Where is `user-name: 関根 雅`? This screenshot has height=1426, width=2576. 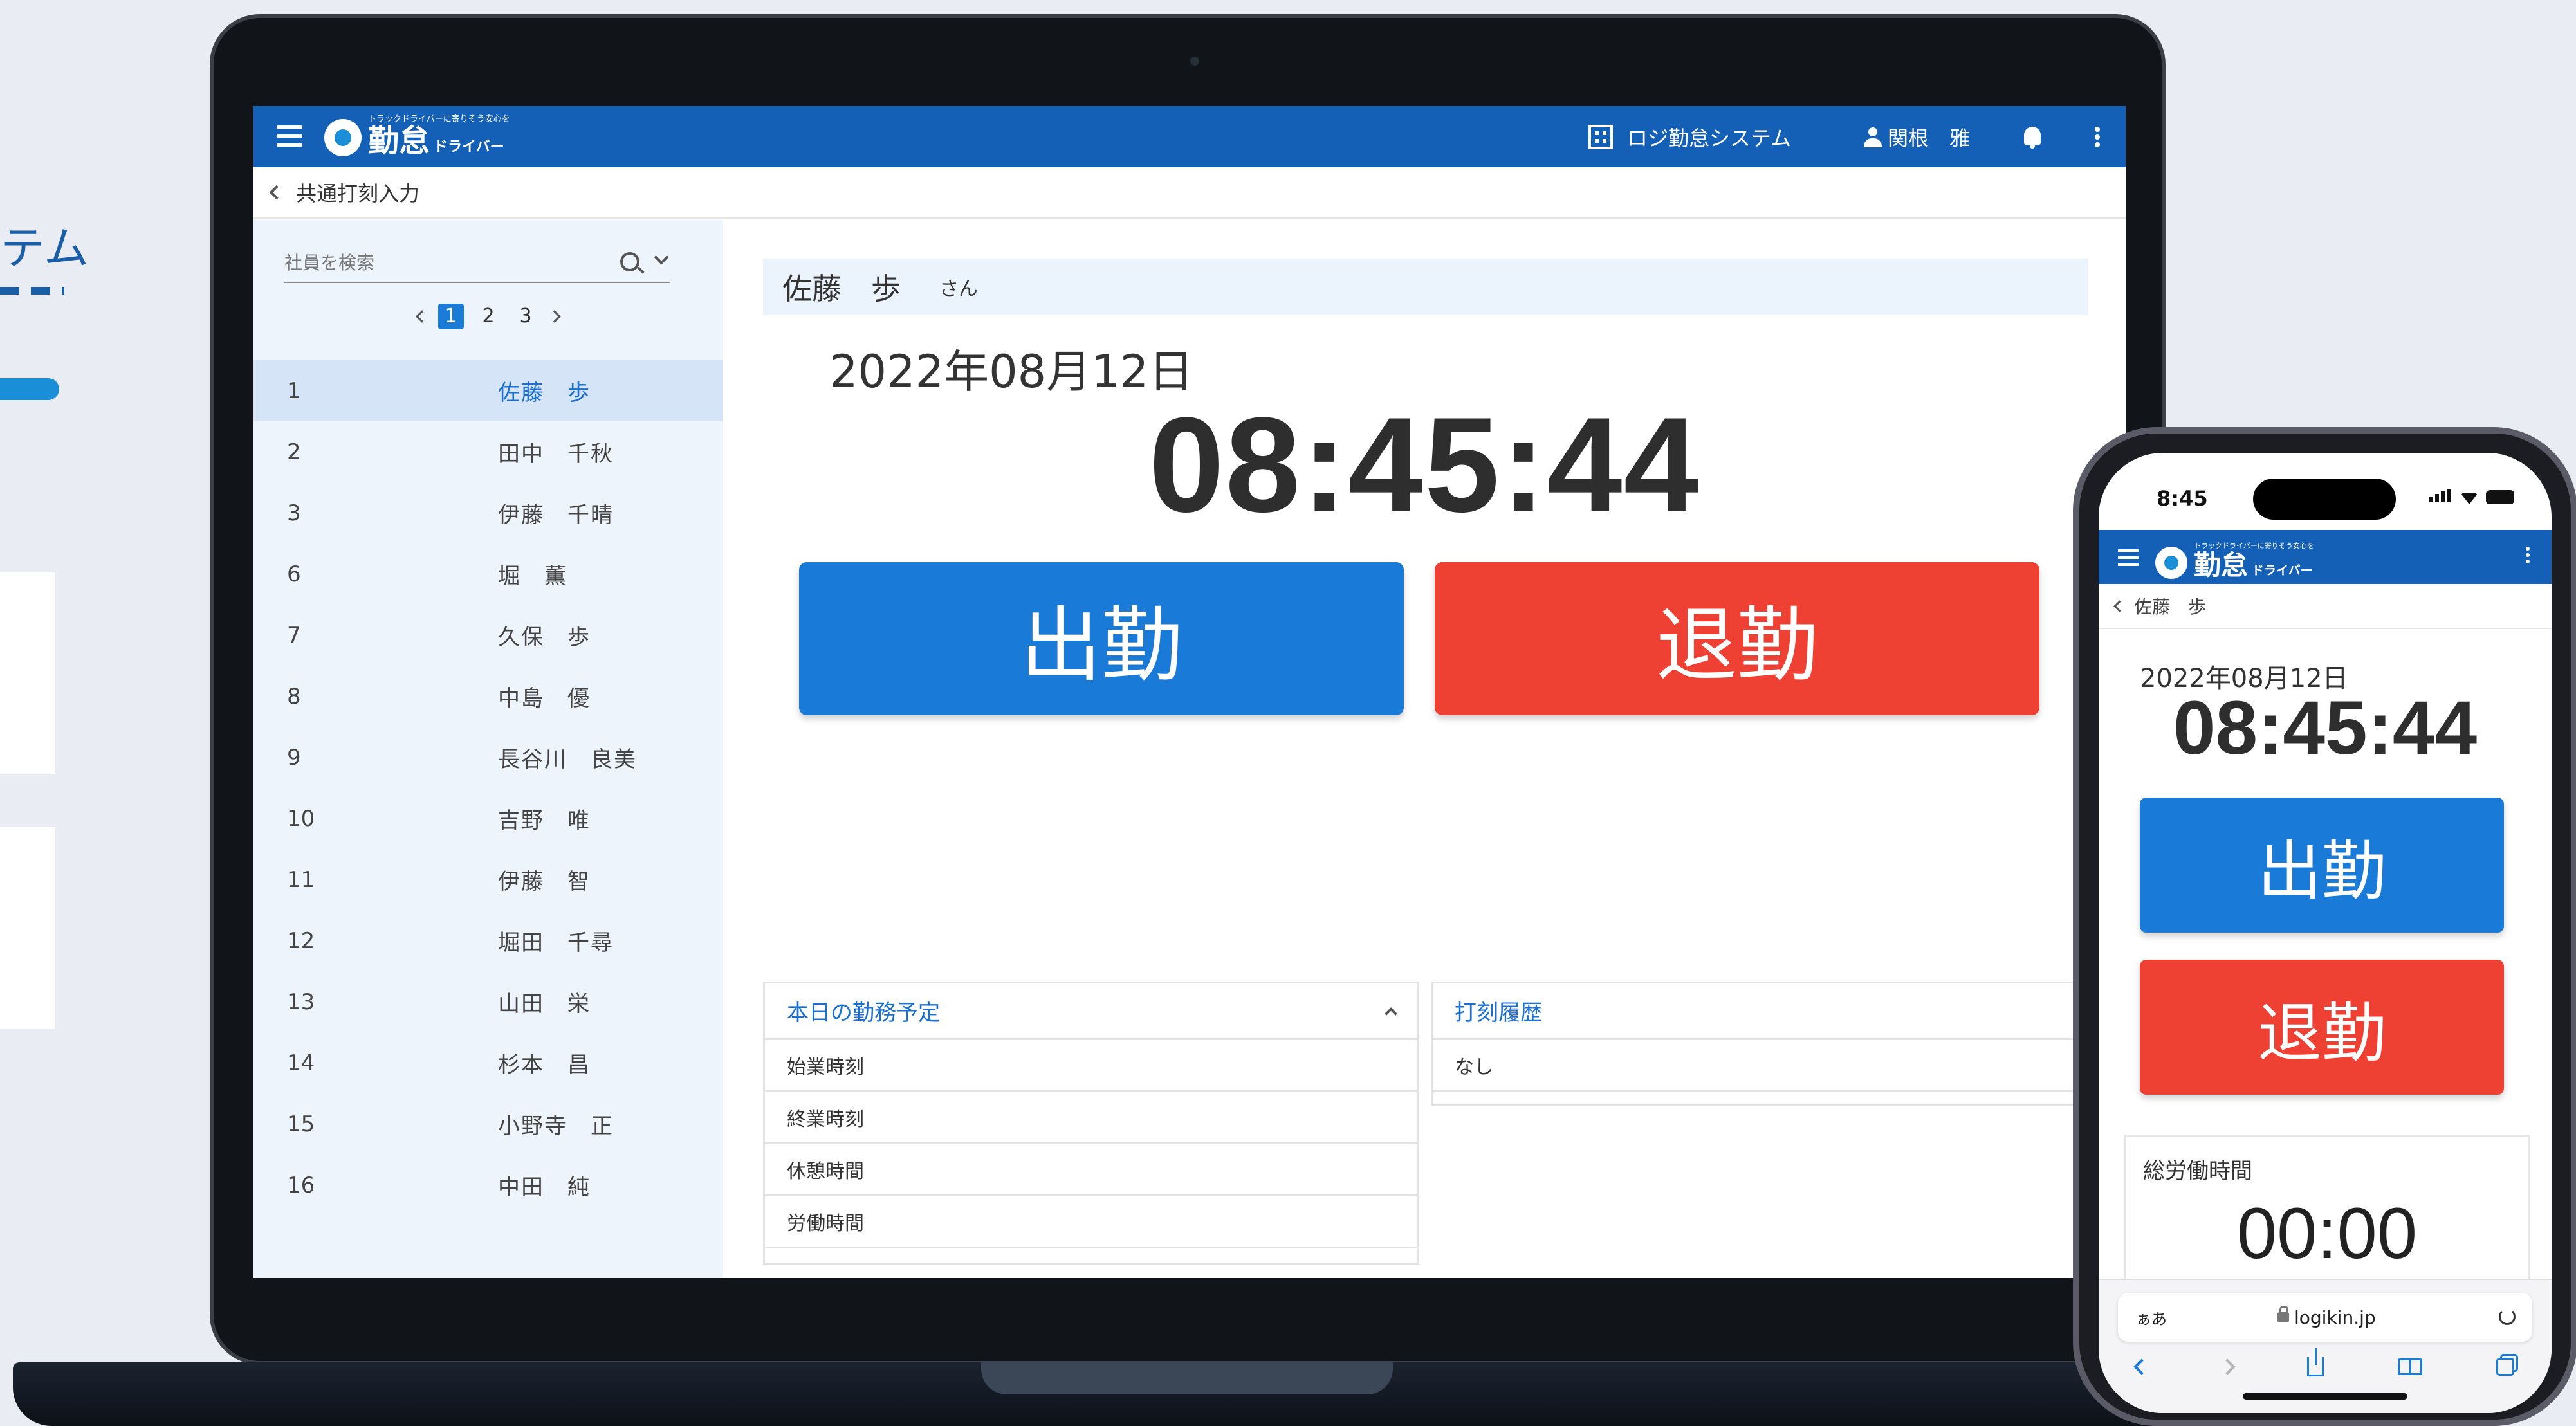 user-name: 関根 雅 is located at coordinates (1929, 137).